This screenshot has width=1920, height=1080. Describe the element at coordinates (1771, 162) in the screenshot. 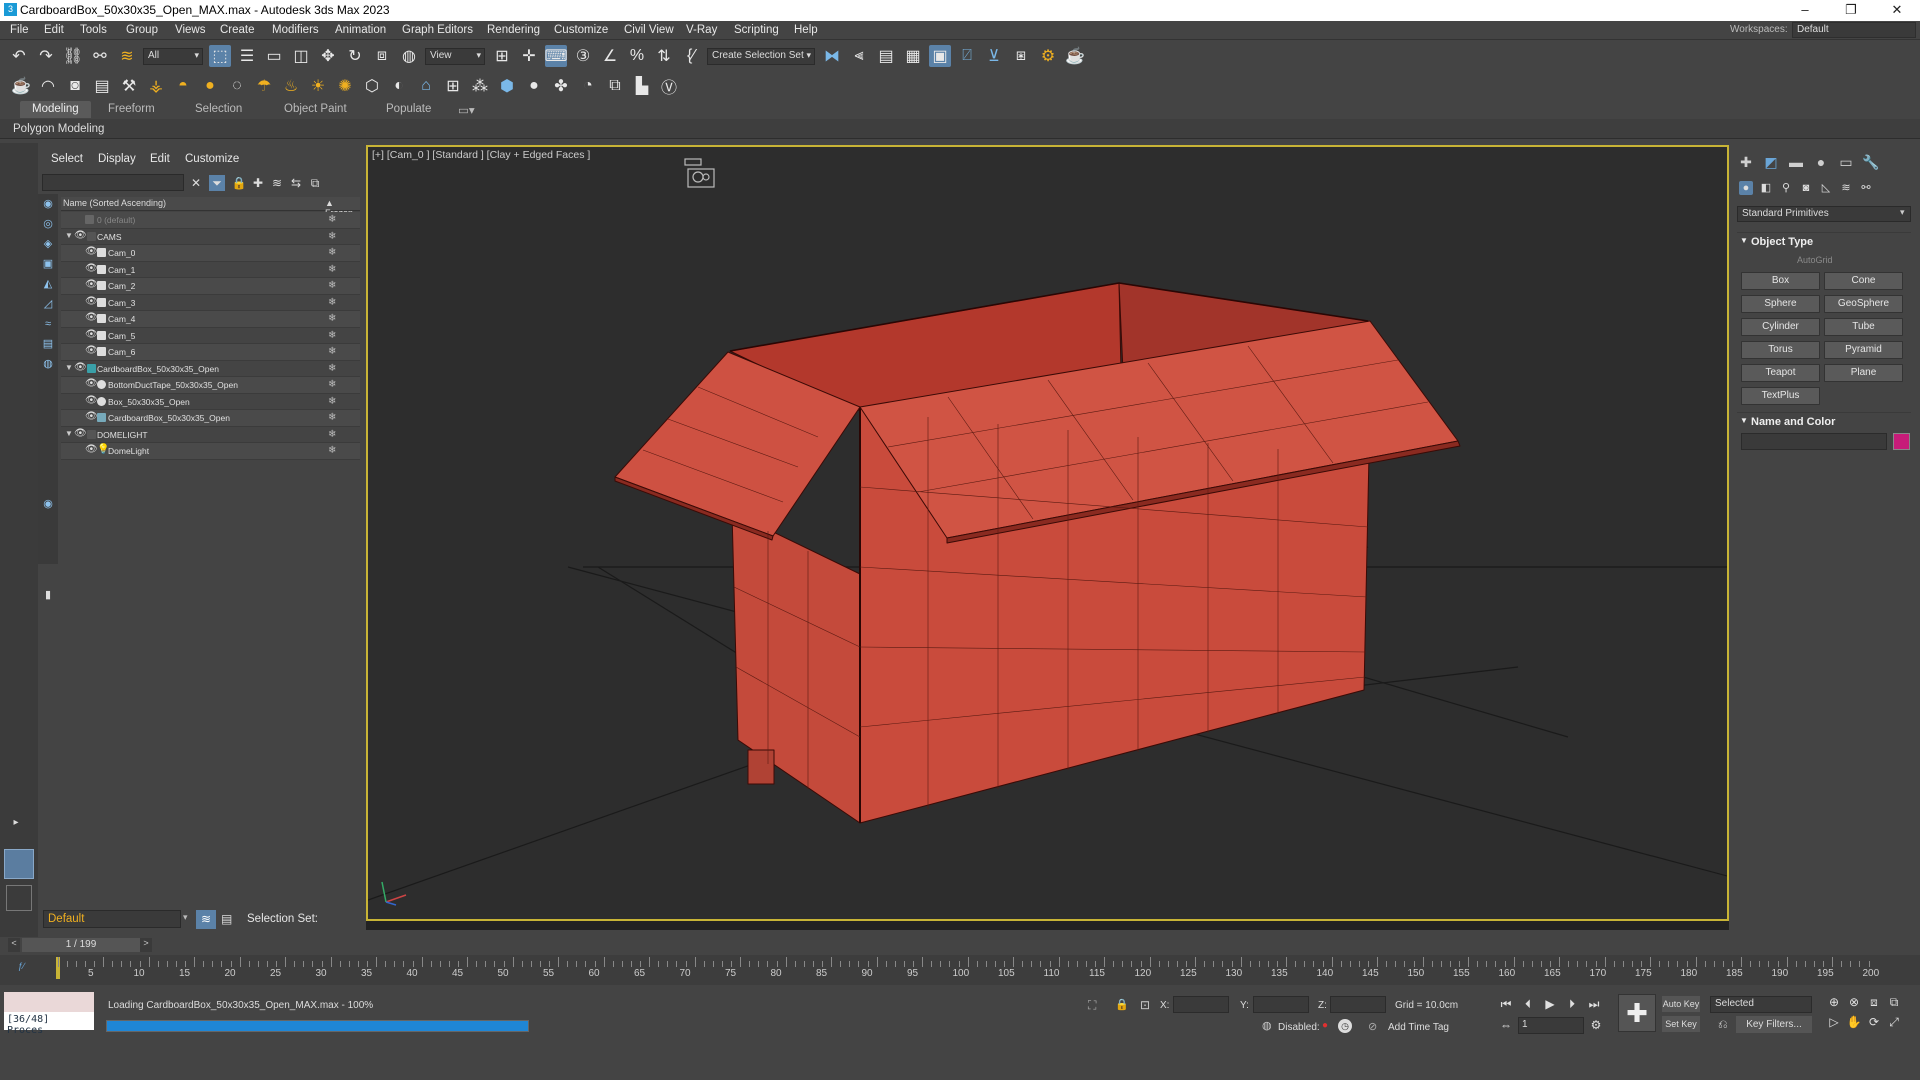

I see `modify-tab-icon: ◩` at that location.